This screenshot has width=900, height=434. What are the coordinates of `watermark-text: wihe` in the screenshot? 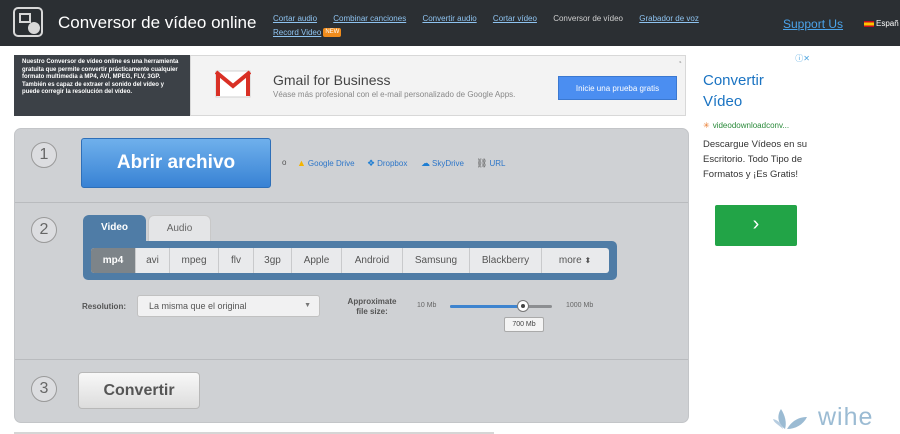 It's located at (846, 417).